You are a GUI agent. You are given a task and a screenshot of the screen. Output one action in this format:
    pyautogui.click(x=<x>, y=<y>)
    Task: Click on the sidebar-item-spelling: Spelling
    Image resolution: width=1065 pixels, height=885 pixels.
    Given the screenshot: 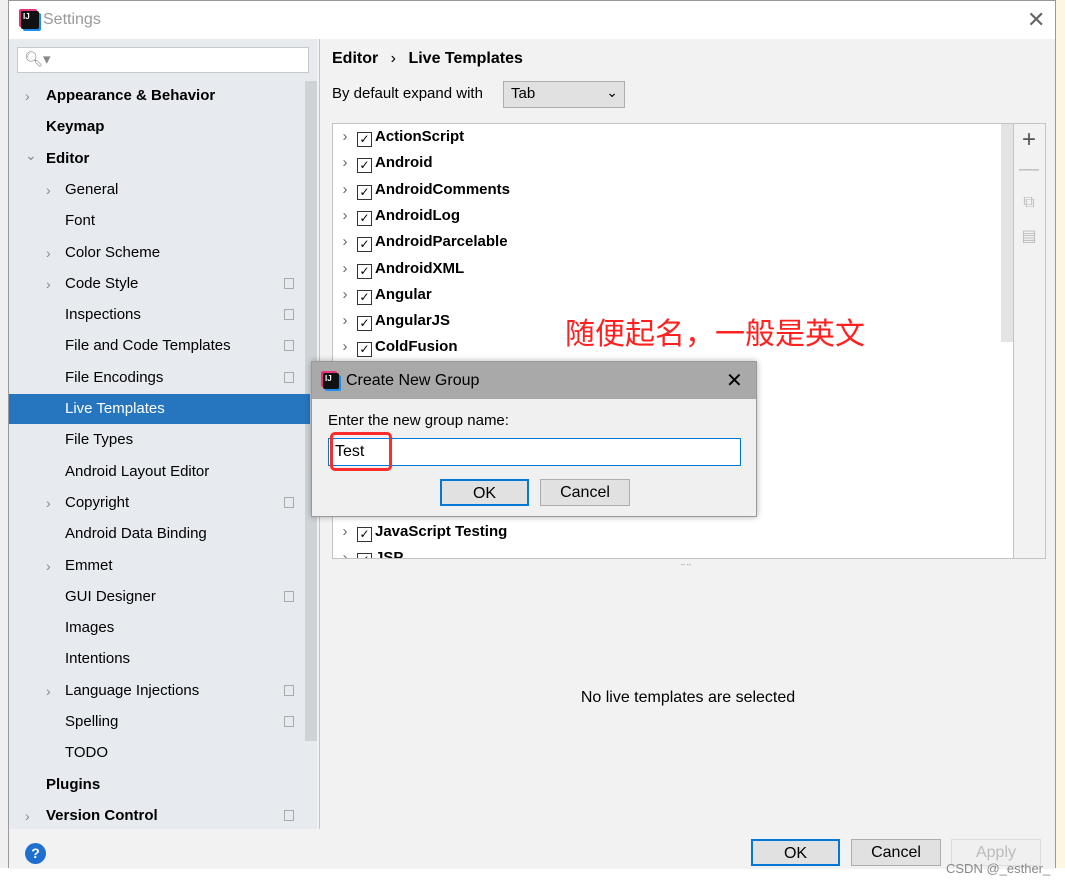 What is the action you would take?
    pyautogui.click(x=157, y=722)
    